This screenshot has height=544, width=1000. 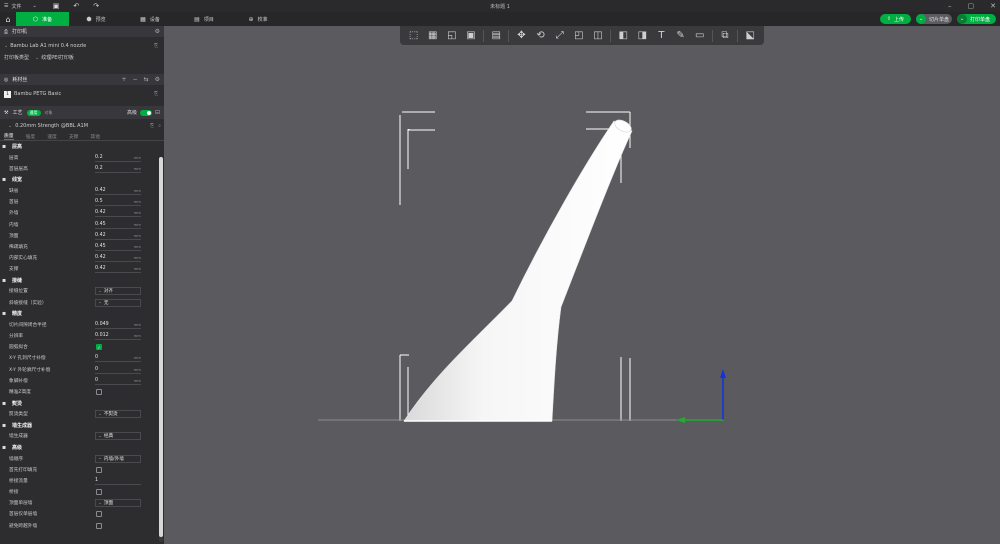 I want to click on compare-icon: ⊟, so click(x=157, y=112).